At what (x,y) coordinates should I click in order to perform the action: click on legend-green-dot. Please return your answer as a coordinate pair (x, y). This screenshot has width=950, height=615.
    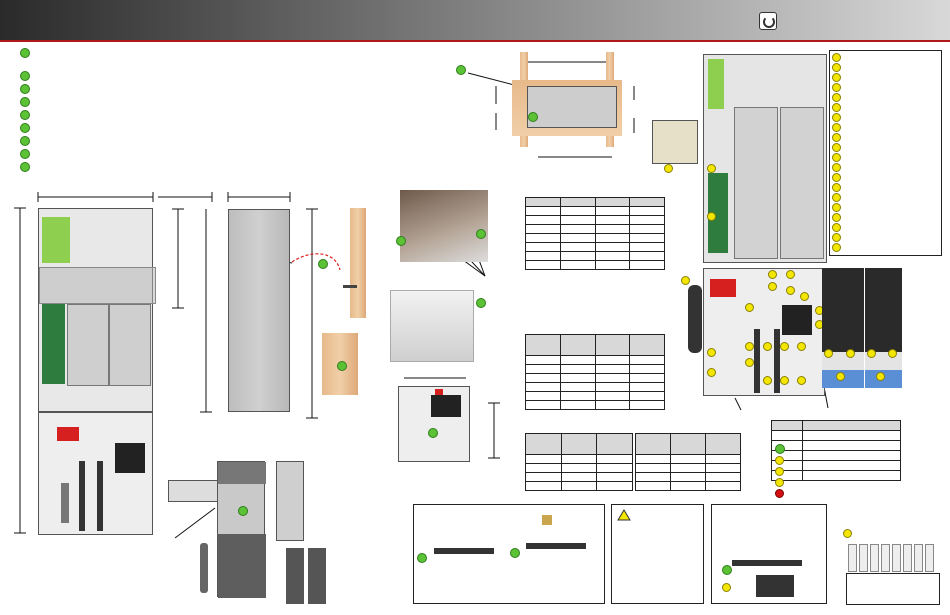
    Looking at the image, I should click on (780, 449).